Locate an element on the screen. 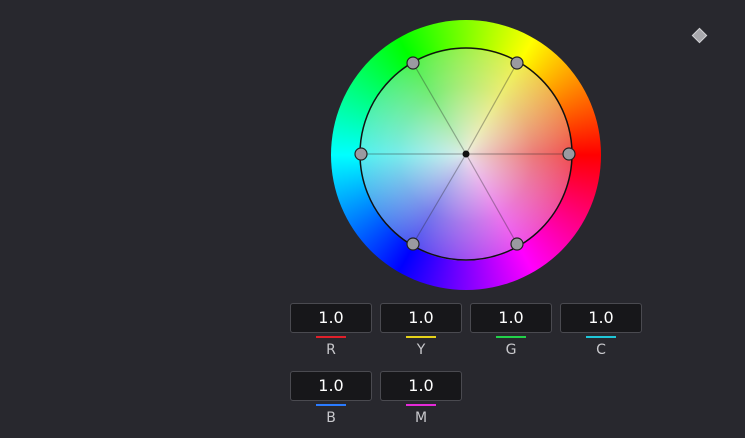 The image size is (745, 438). label-b: B is located at coordinates (331, 418).